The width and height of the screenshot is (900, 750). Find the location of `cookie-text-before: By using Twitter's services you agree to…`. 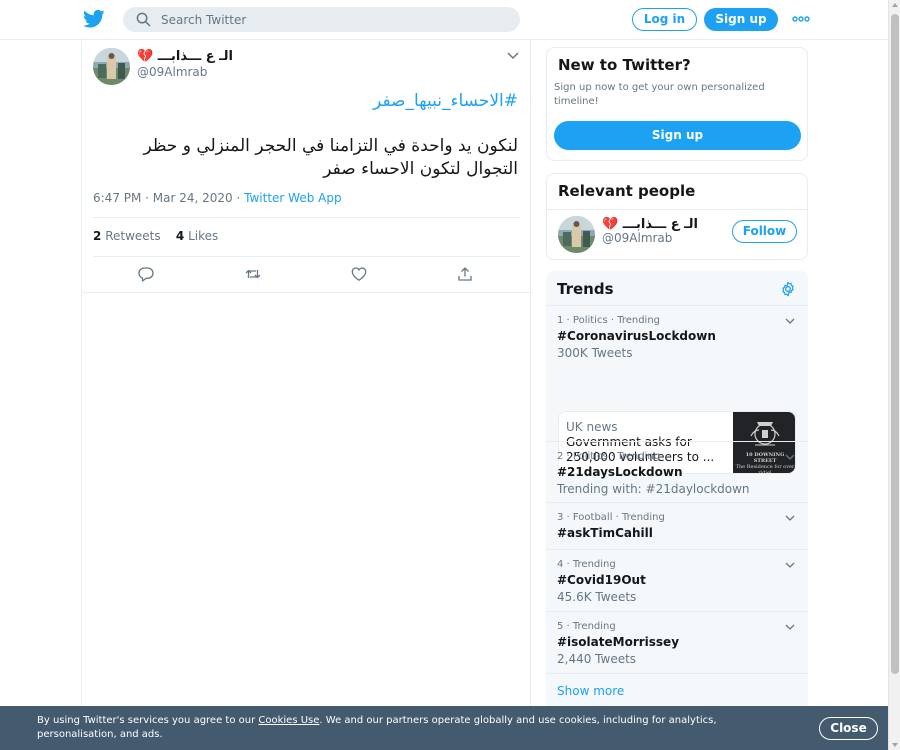

cookie-text-before: By using Twitter's services you agree to… is located at coordinates (148, 720).